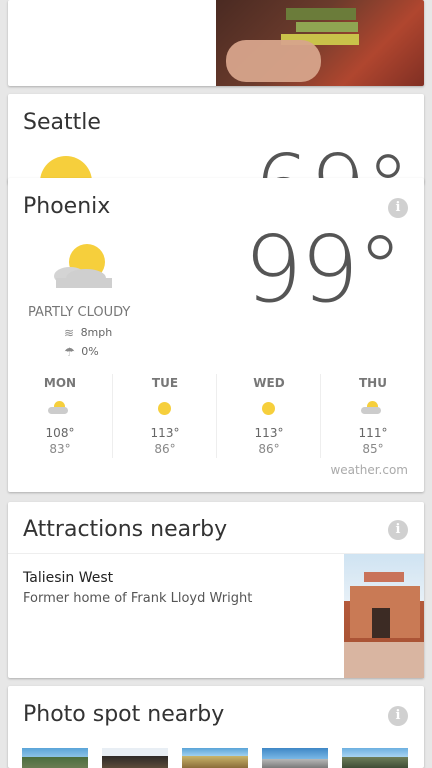 Image resolution: width=432 pixels, height=768 pixels. I want to click on precip-chance: 0%, so click(90, 351).